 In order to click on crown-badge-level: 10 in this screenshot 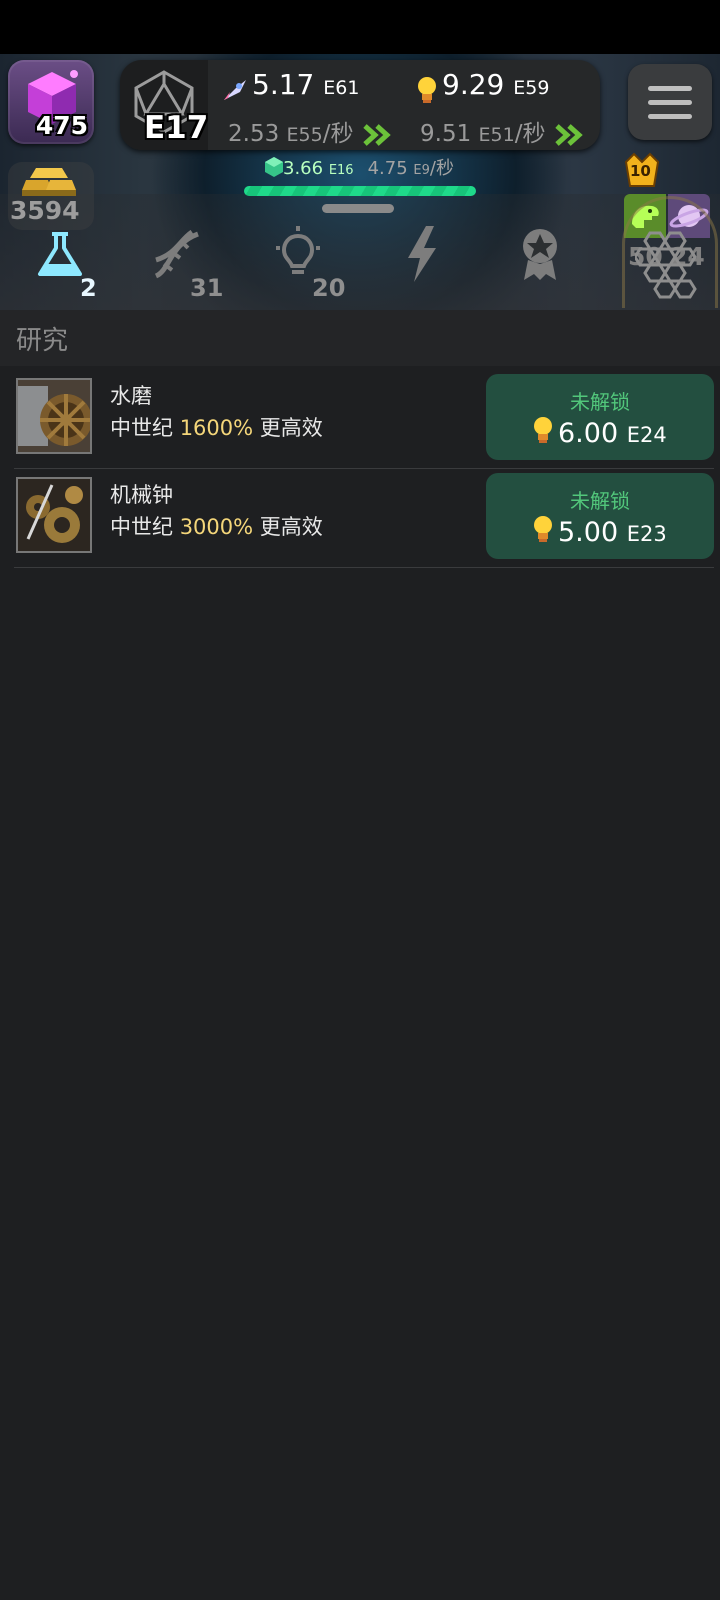, I will do `click(640, 171)`.